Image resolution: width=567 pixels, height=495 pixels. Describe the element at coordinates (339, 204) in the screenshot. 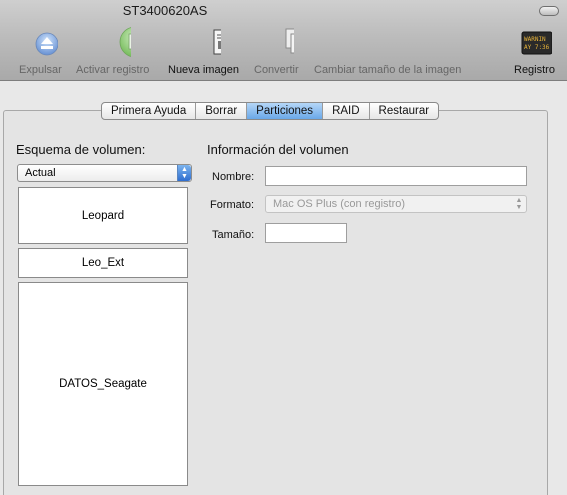

I see `format-value: Mac OS Plus (con registro)` at that location.